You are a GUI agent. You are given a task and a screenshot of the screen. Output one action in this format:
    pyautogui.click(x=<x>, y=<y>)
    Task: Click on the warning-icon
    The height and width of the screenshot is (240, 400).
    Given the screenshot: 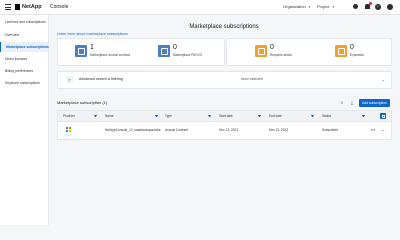 What is the action you would take?
    pyautogui.click(x=261, y=51)
    